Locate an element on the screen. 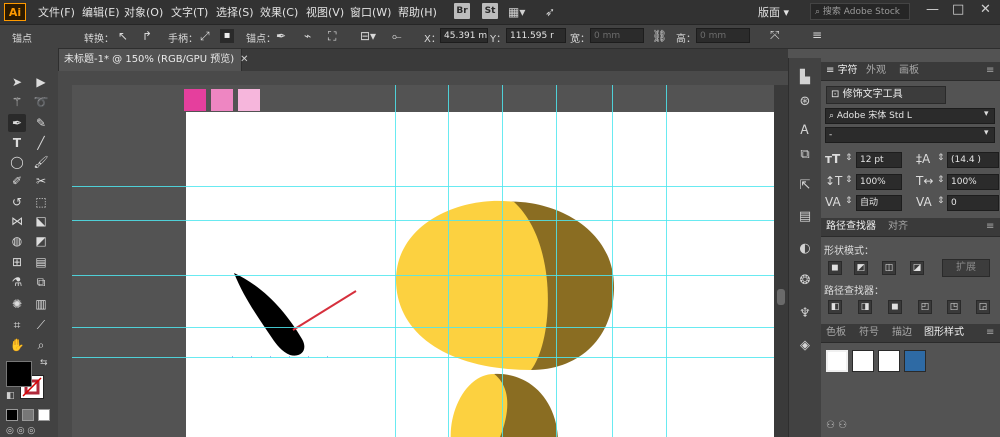 This screenshot has height=437, width=1000. graphic-style-pattern is located at coordinates (915, 361).